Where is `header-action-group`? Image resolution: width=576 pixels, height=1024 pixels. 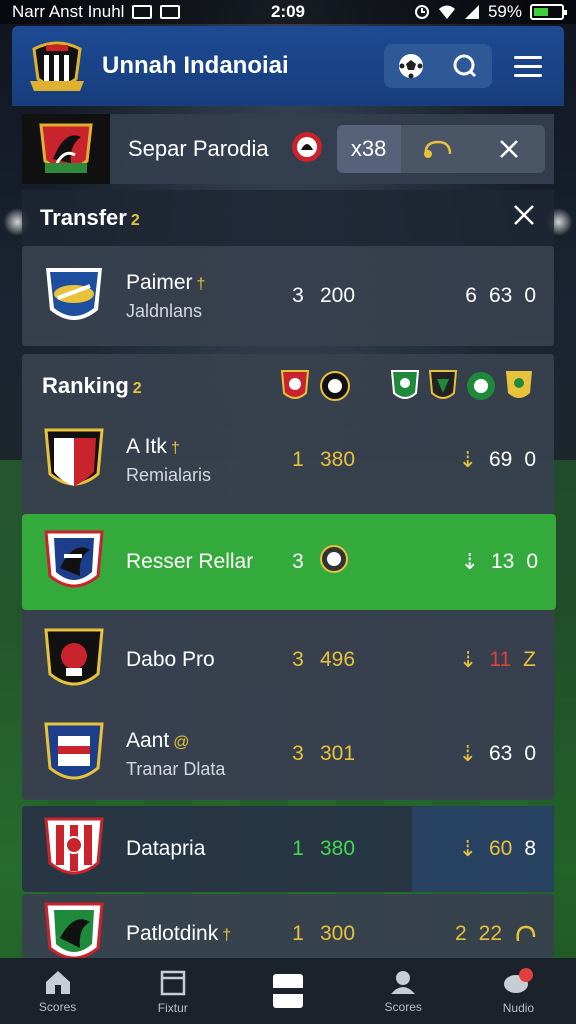
header-action-group is located at coordinates (438, 66).